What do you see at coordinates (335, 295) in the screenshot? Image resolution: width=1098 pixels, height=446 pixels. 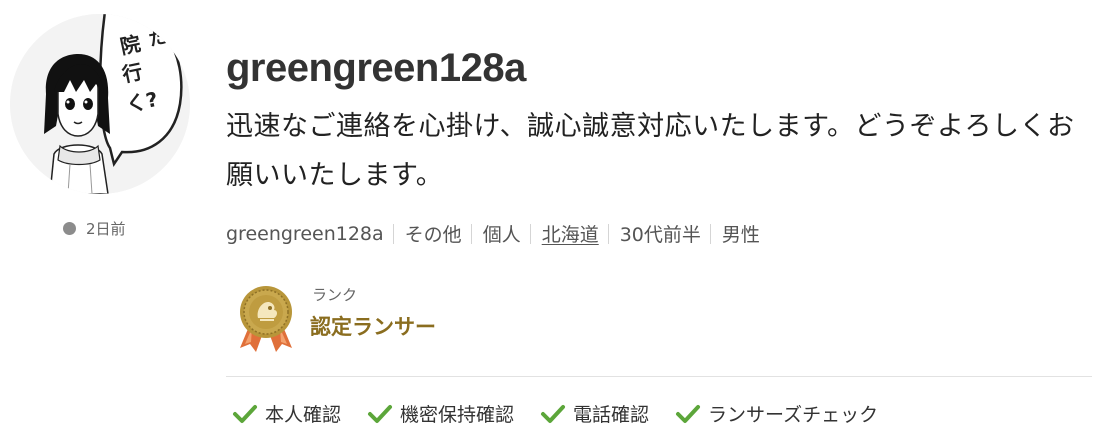 I see `rank-label: ランク` at bounding box center [335, 295].